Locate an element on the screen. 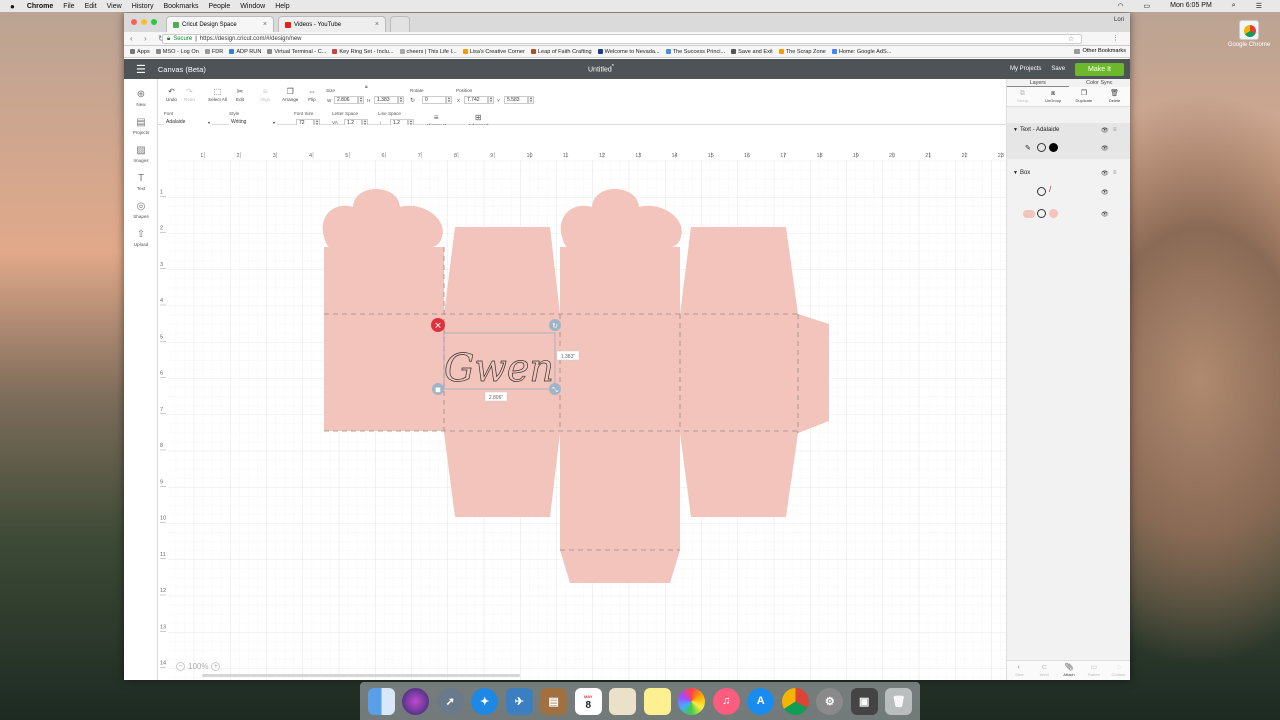 The image size is (1280, 720). back-icon: ‹ is located at coordinates (134, 38).